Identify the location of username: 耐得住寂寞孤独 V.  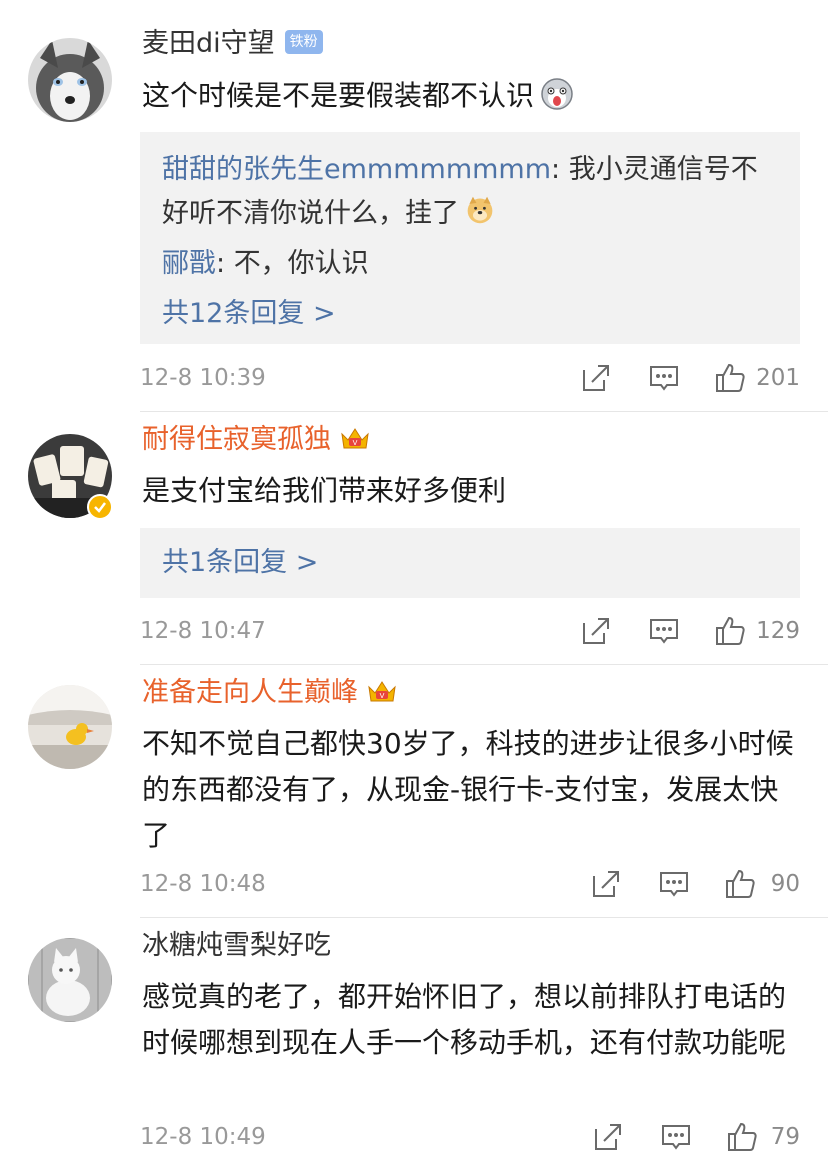
(256, 440).